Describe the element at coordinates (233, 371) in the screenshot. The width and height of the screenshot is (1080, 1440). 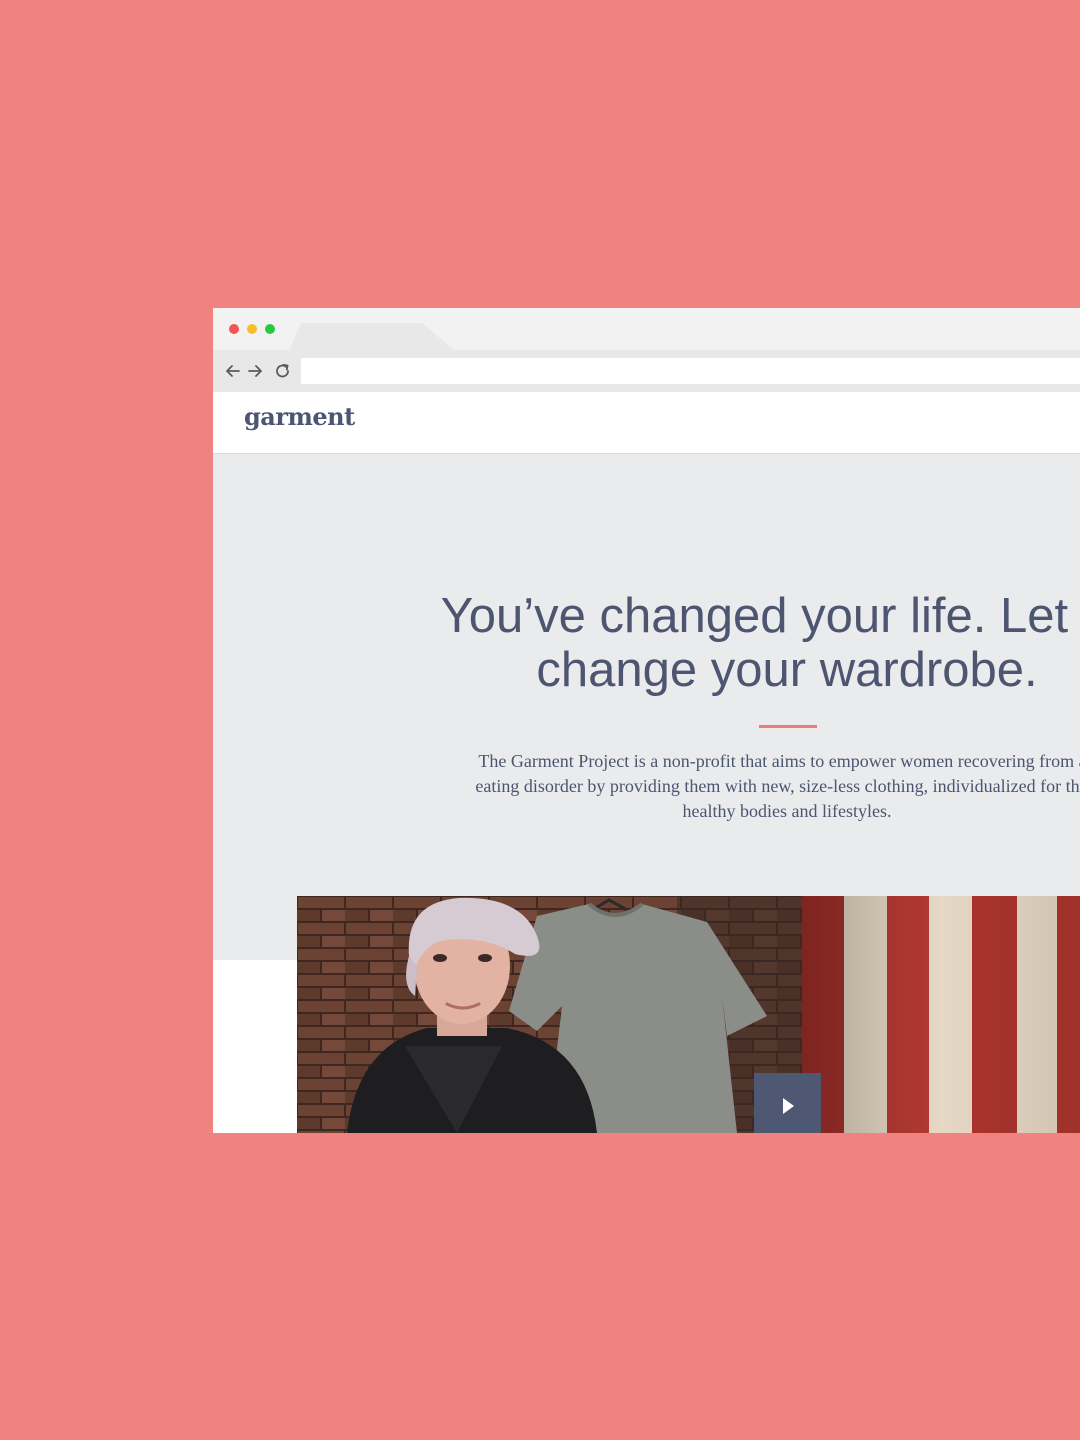
I see `back-arrow-icon` at that location.